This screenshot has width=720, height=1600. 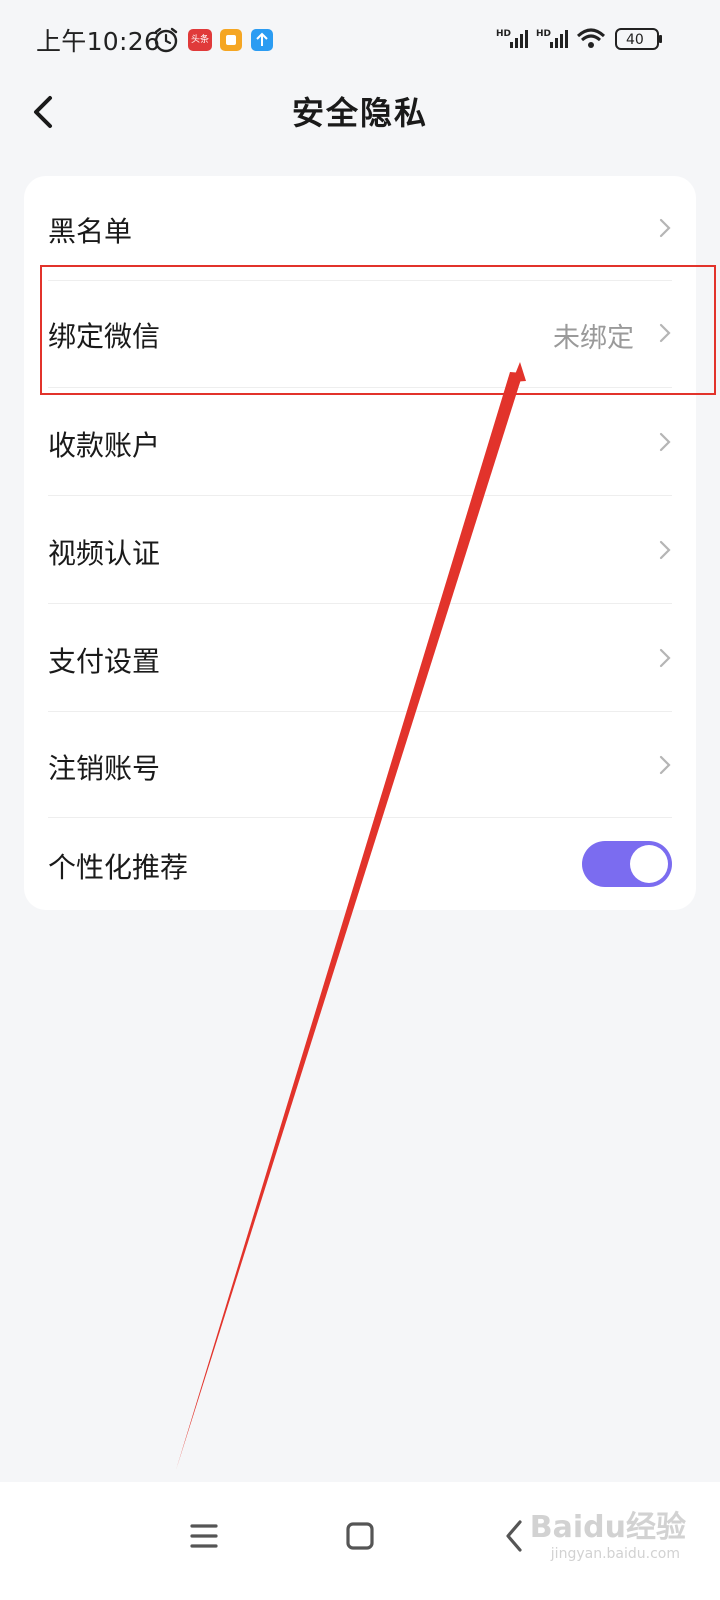 What do you see at coordinates (104, 553) in the screenshot?
I see `settings-item-label: 视频认证` at bounding box center [104, 553].